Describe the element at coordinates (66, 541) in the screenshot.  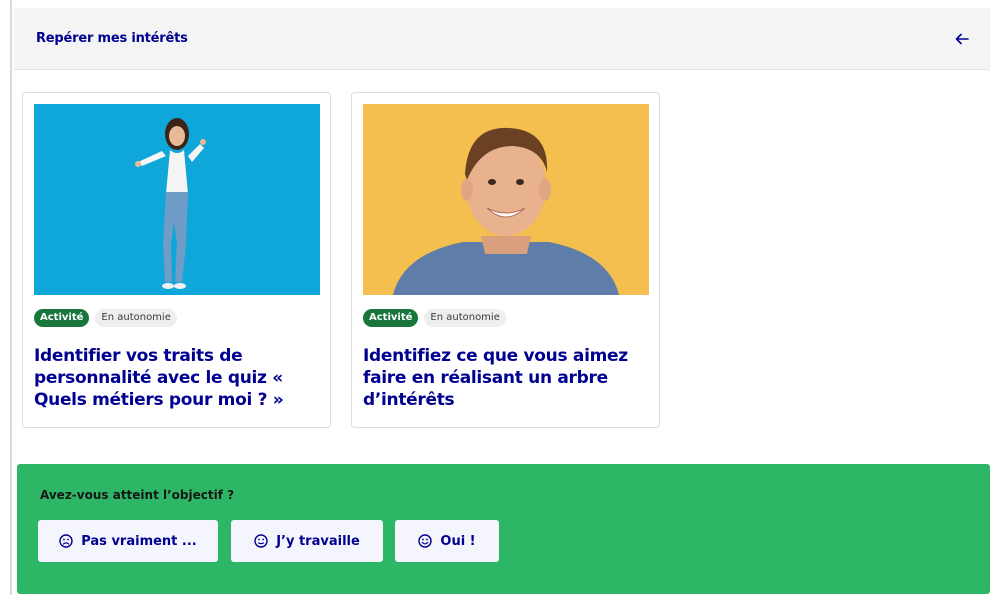
I see `sad-face-icon` at that location.